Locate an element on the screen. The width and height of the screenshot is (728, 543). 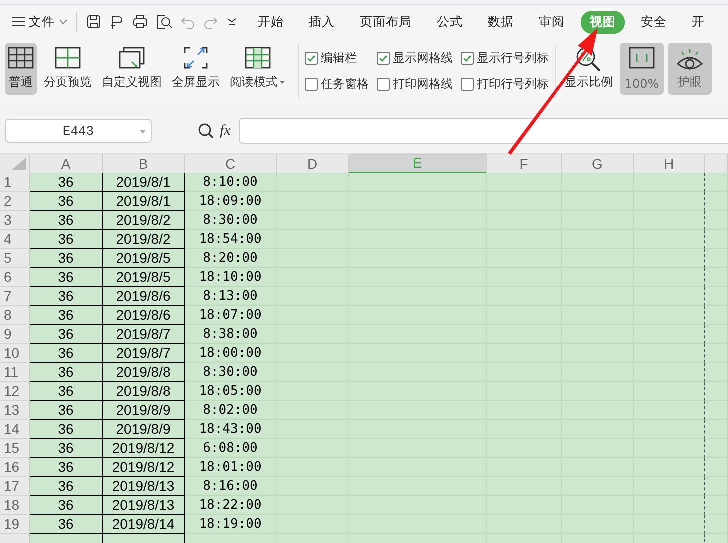
row-header: 18 is located at coordinates (15, 505).